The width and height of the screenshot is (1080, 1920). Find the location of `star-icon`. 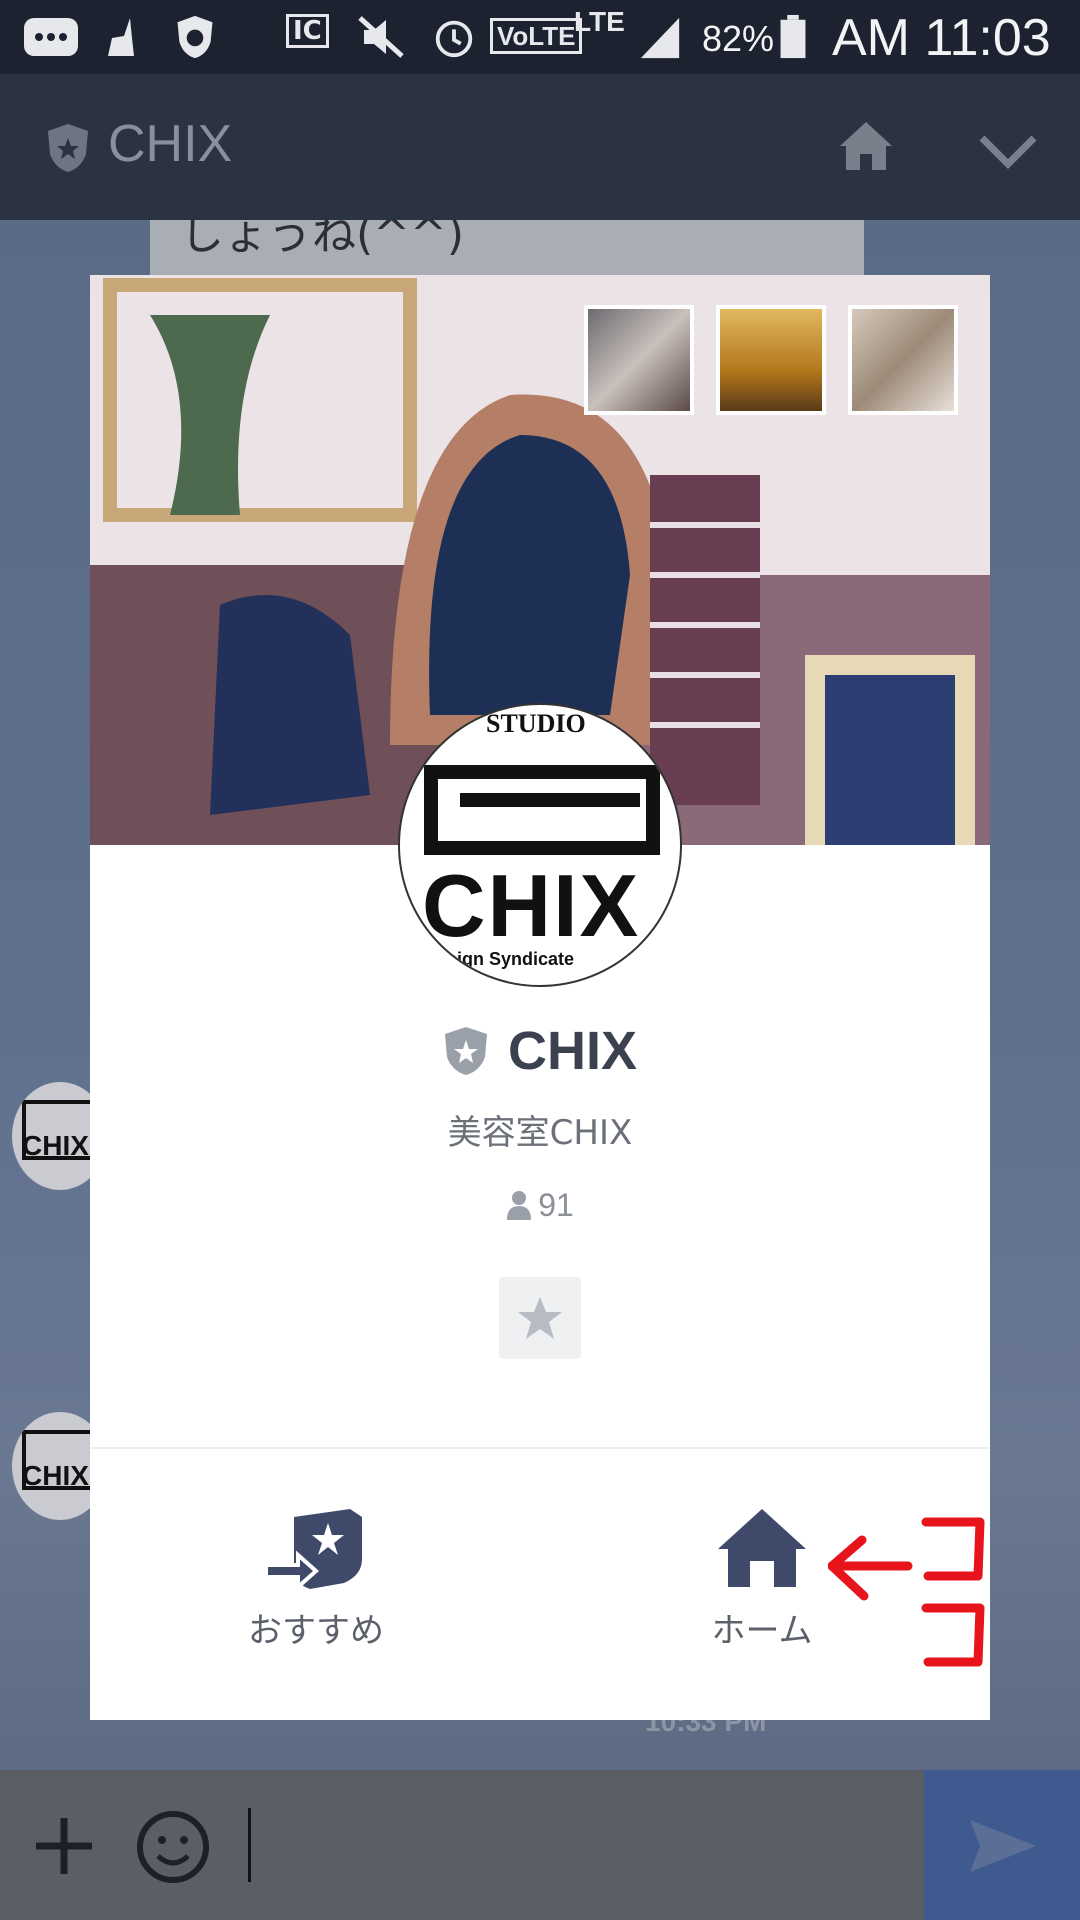

star-icon is located at coordinates (540, 1318).